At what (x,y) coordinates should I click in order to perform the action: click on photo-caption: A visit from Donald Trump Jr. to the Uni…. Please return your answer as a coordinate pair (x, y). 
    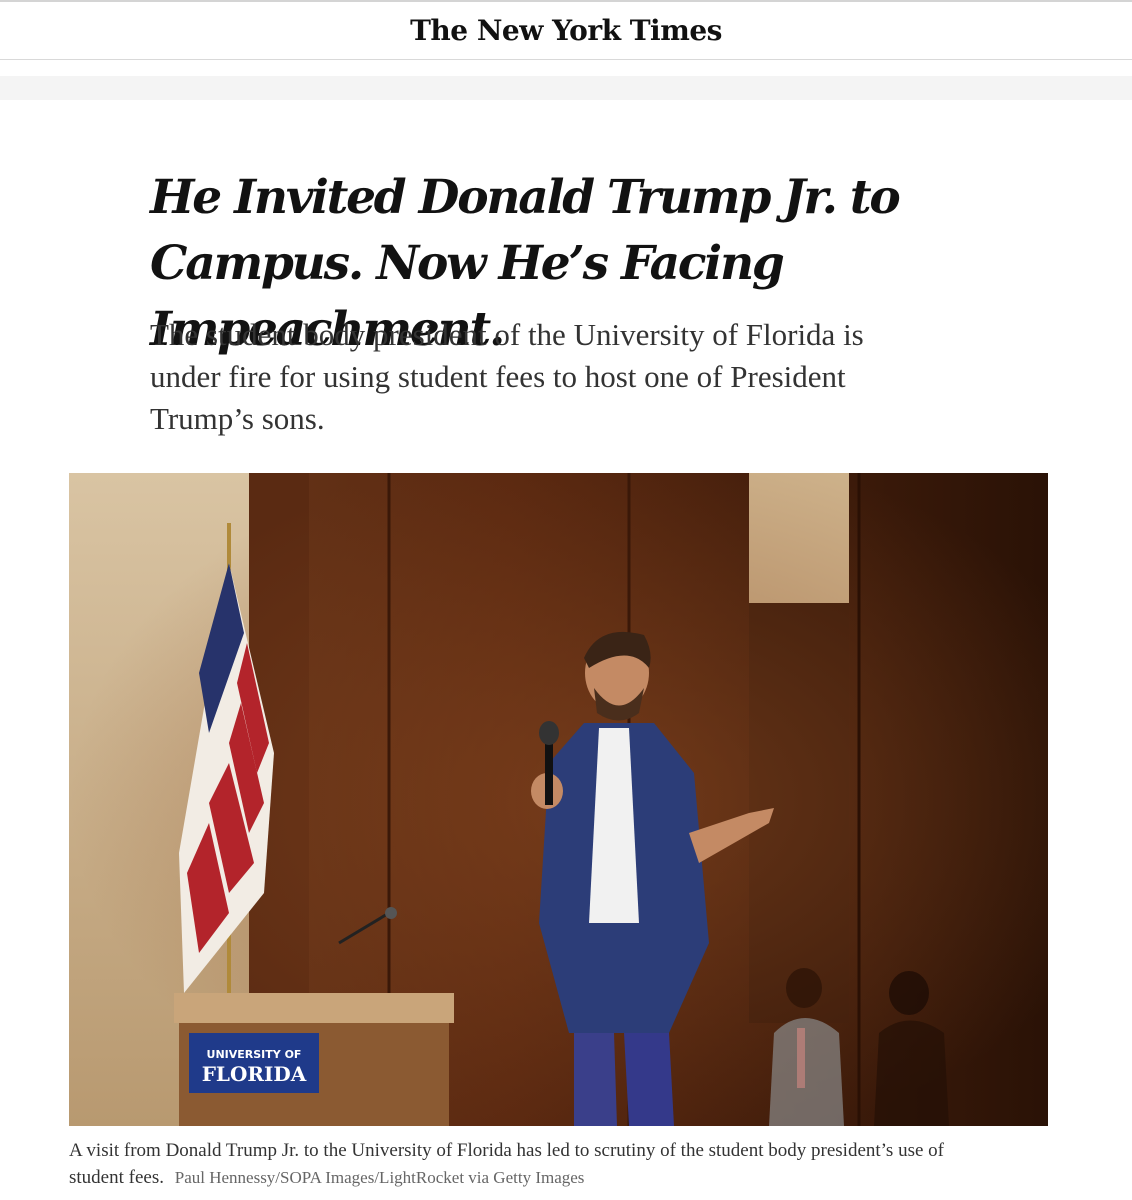
    Looking at the image, I should click on (519, 1164).